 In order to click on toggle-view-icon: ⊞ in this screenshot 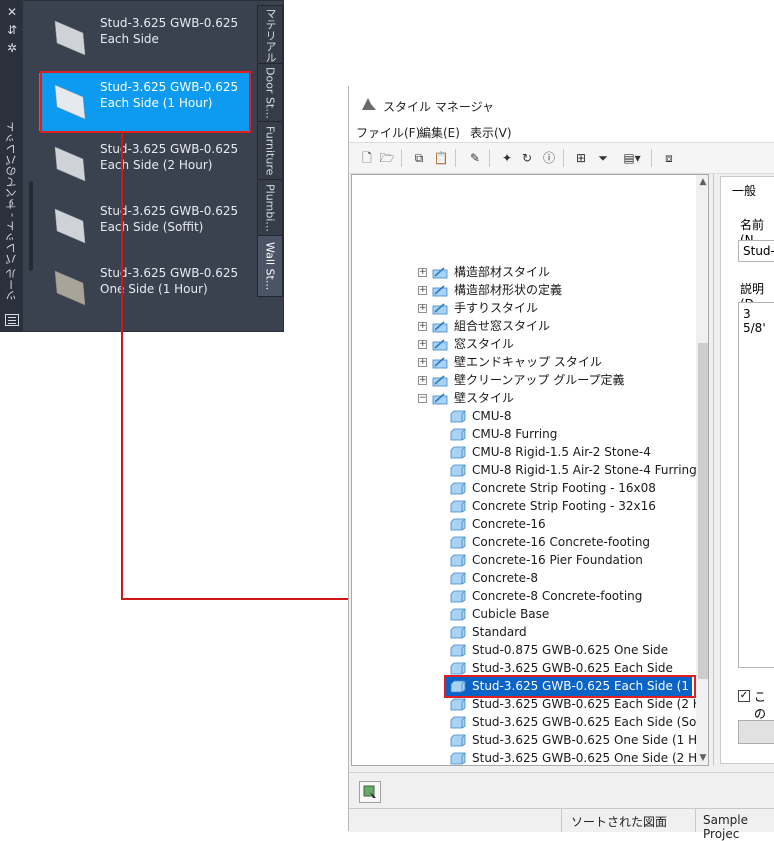, I will do `click(581, 158)`.